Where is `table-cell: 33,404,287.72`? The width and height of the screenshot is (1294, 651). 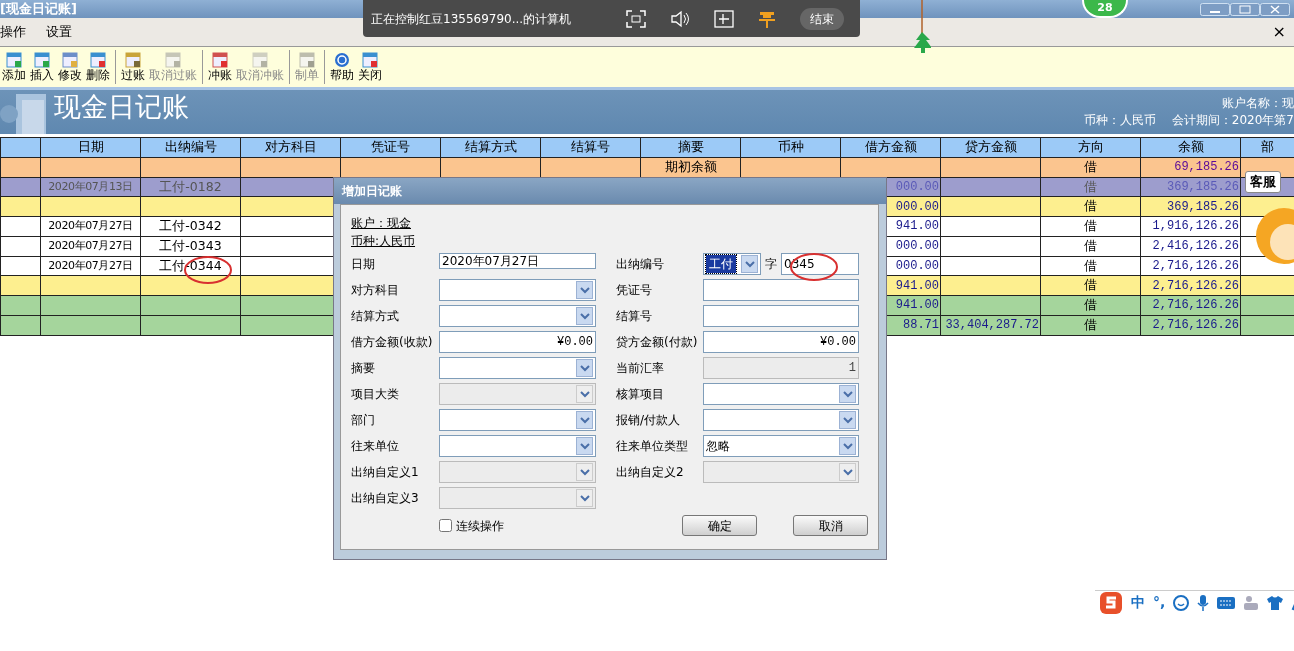
table-cell: 33,404,287.72 is located at coordinates (990, 325).